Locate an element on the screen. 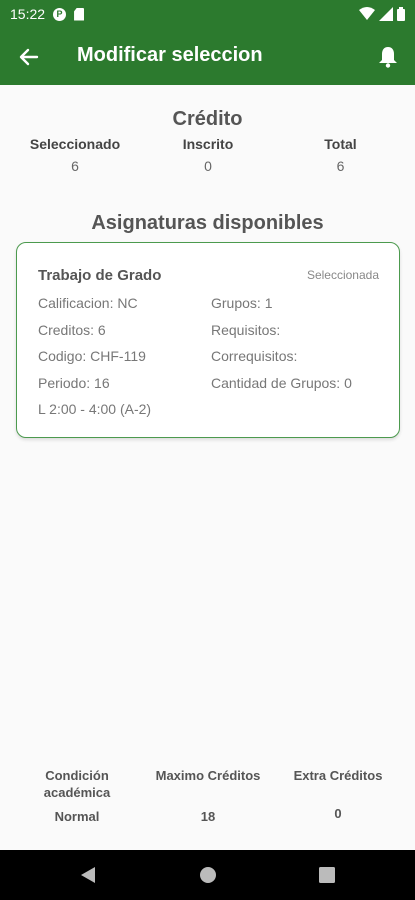 The image size is (415, 900). nav-back-button is located at coordinates (88, 875).